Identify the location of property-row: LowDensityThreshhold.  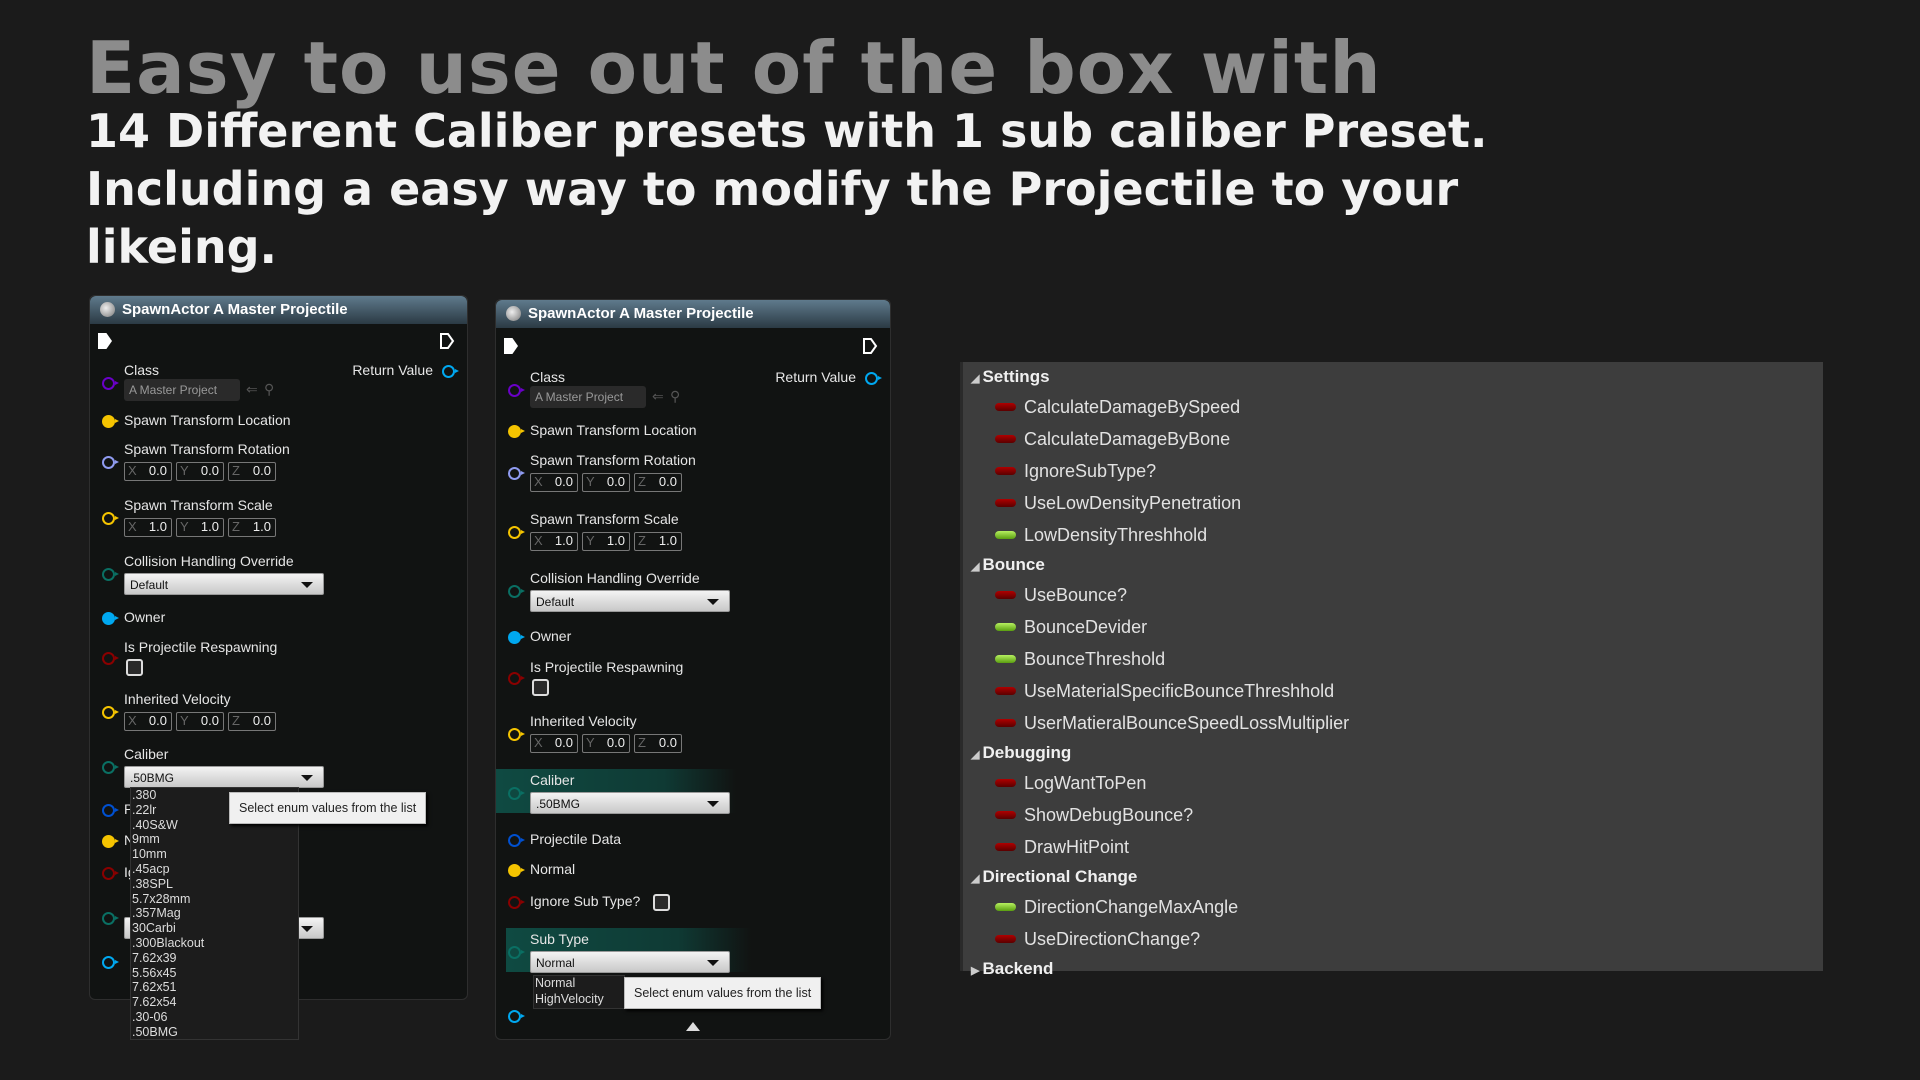
(1101, 535).